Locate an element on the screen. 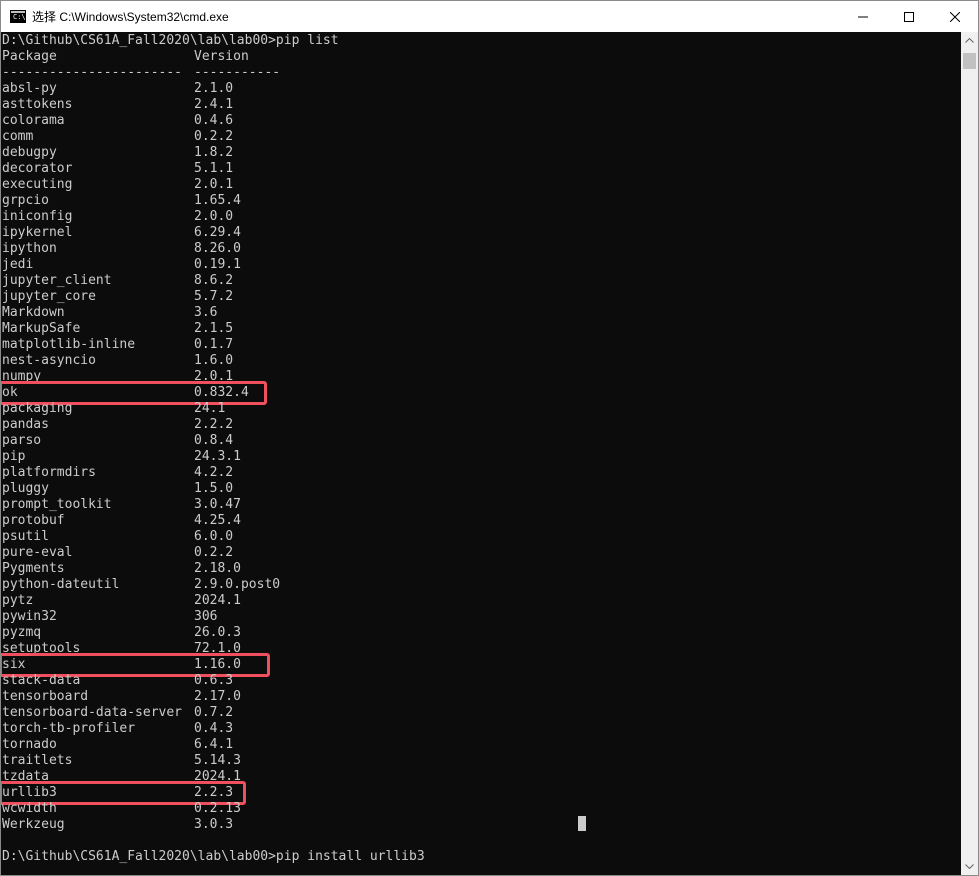 This screenshot has height=876, width=979. package-version: 6.4.1 is located at coordinates (214, 744).